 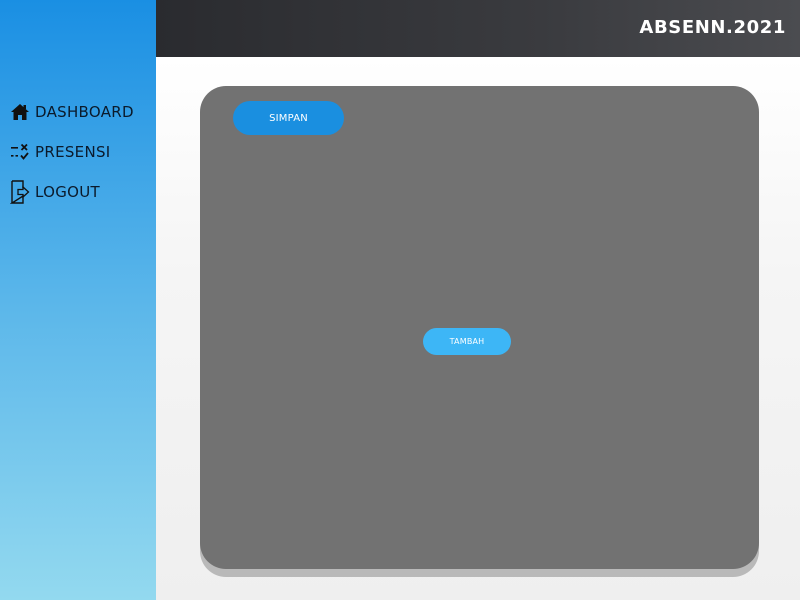 What do you see at coordinates (20, 152) in the screenshot?
I see `checklist-icon` at bounding box center [20, 152].